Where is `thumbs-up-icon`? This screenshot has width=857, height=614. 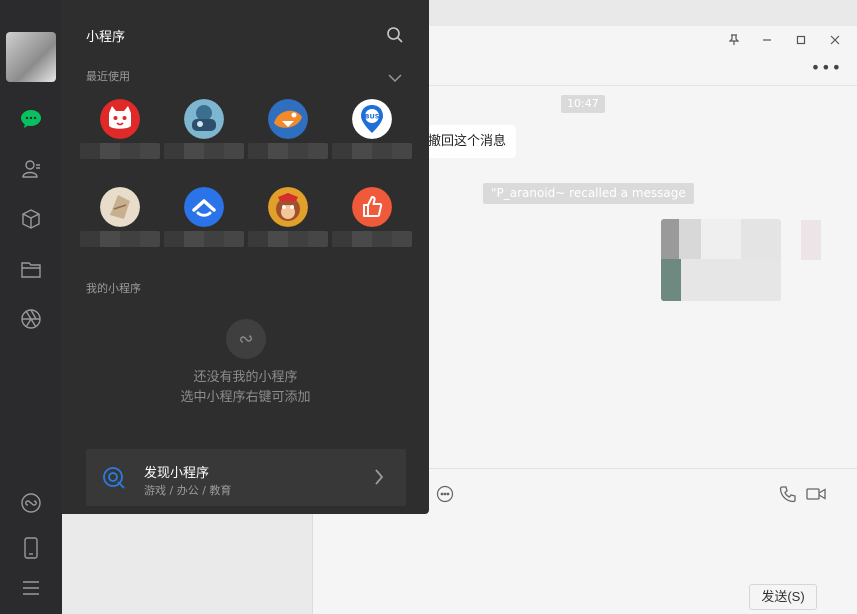
thumbs-up-icon is located at coordinates (372, 207).